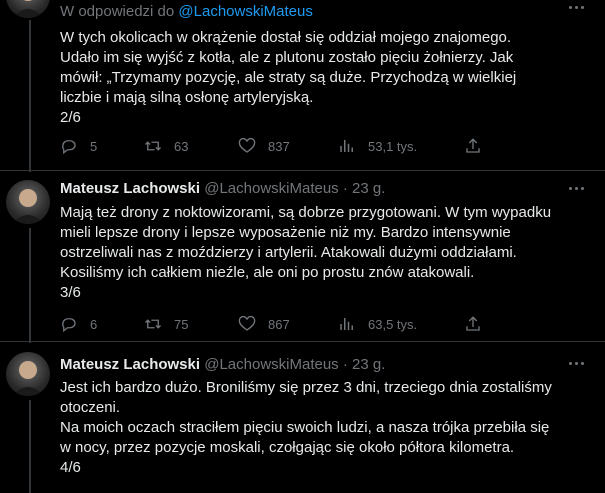 This screenshot has height=493, width=605. I want to click on tweet-thread-index: 2/6, so click(70, 117).